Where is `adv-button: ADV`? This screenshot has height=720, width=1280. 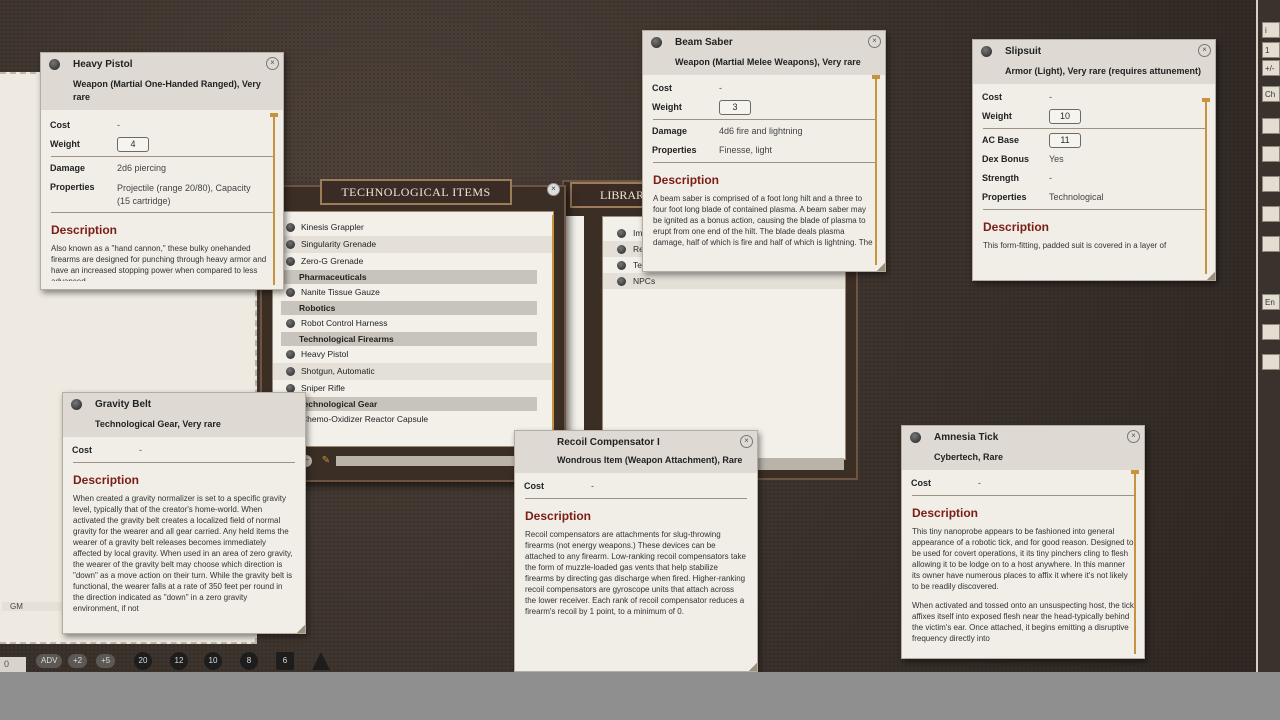 adv-button: ADV is located at coordinates (49, 661).